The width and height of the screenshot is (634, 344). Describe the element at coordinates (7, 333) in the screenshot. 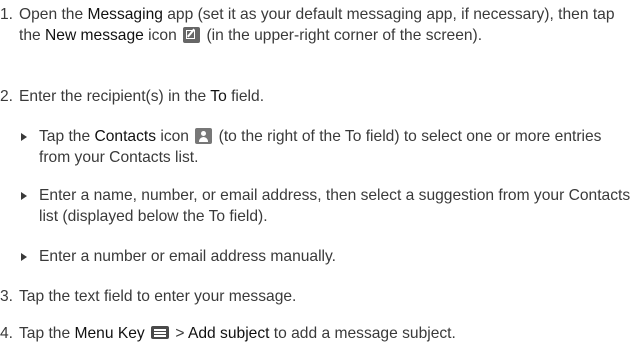

I see `step-number: 4.` at that location.